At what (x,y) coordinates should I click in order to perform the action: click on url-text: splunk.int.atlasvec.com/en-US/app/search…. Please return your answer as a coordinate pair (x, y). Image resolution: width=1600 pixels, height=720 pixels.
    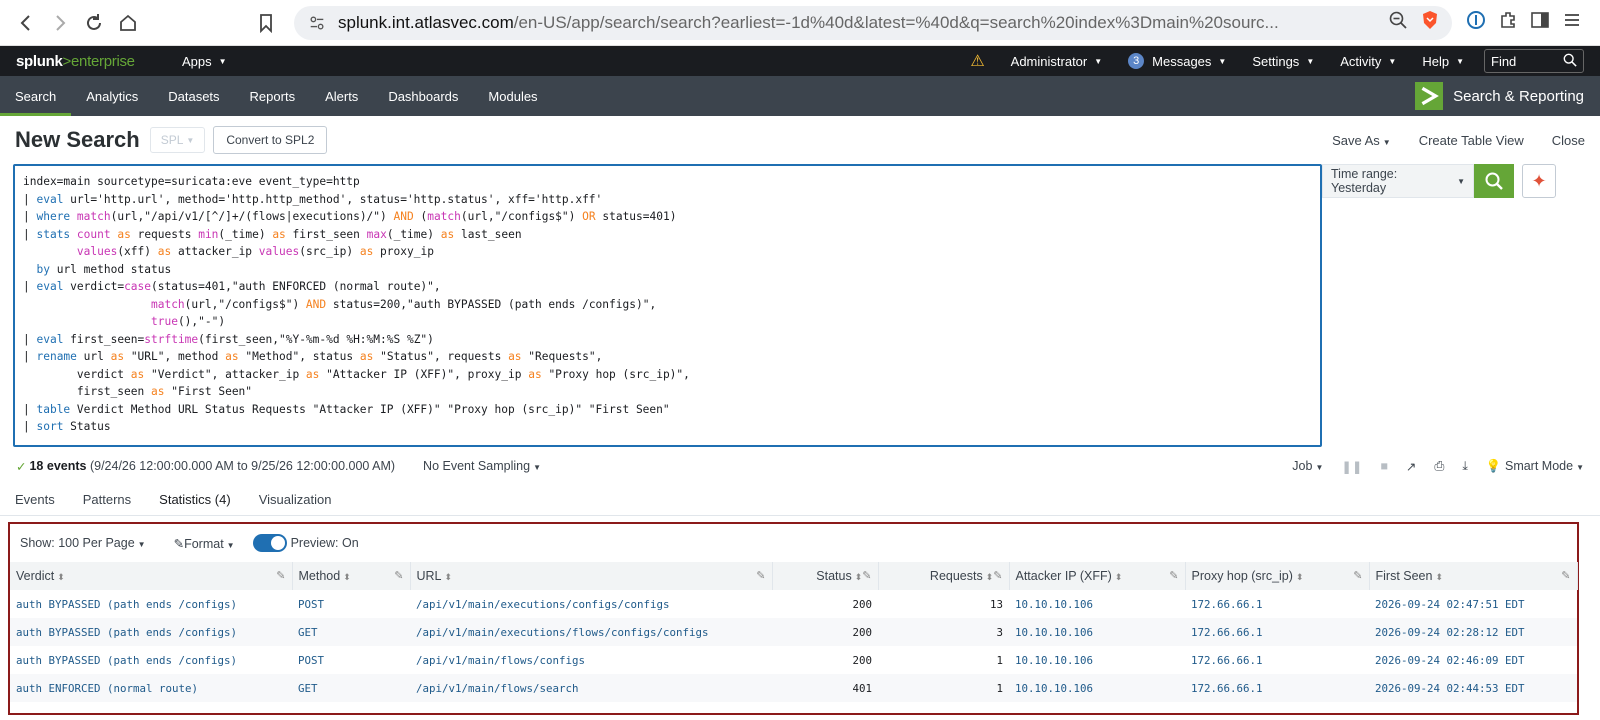
    Looking at the image, I should click on (858, 23).